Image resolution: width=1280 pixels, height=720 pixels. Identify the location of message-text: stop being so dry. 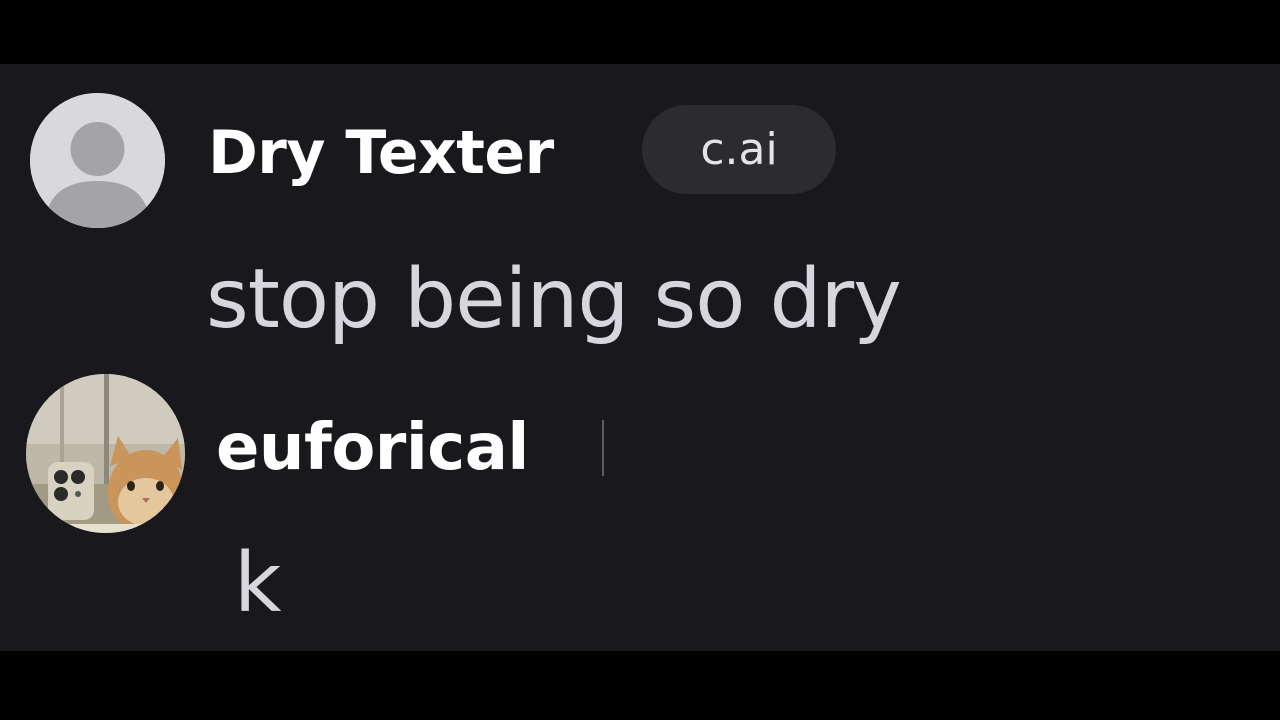
(554, 299).